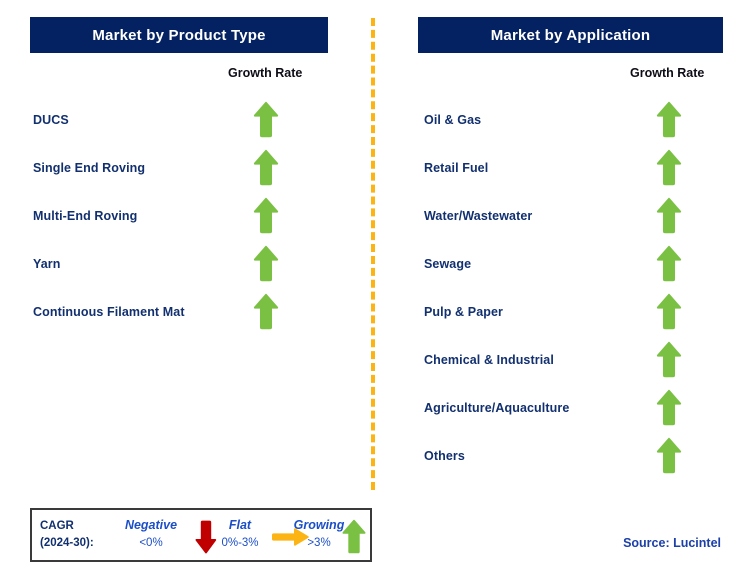 The width and height of the screenshot is (748, 576). I want to click on table-row: DUCS, so click(180, 120).